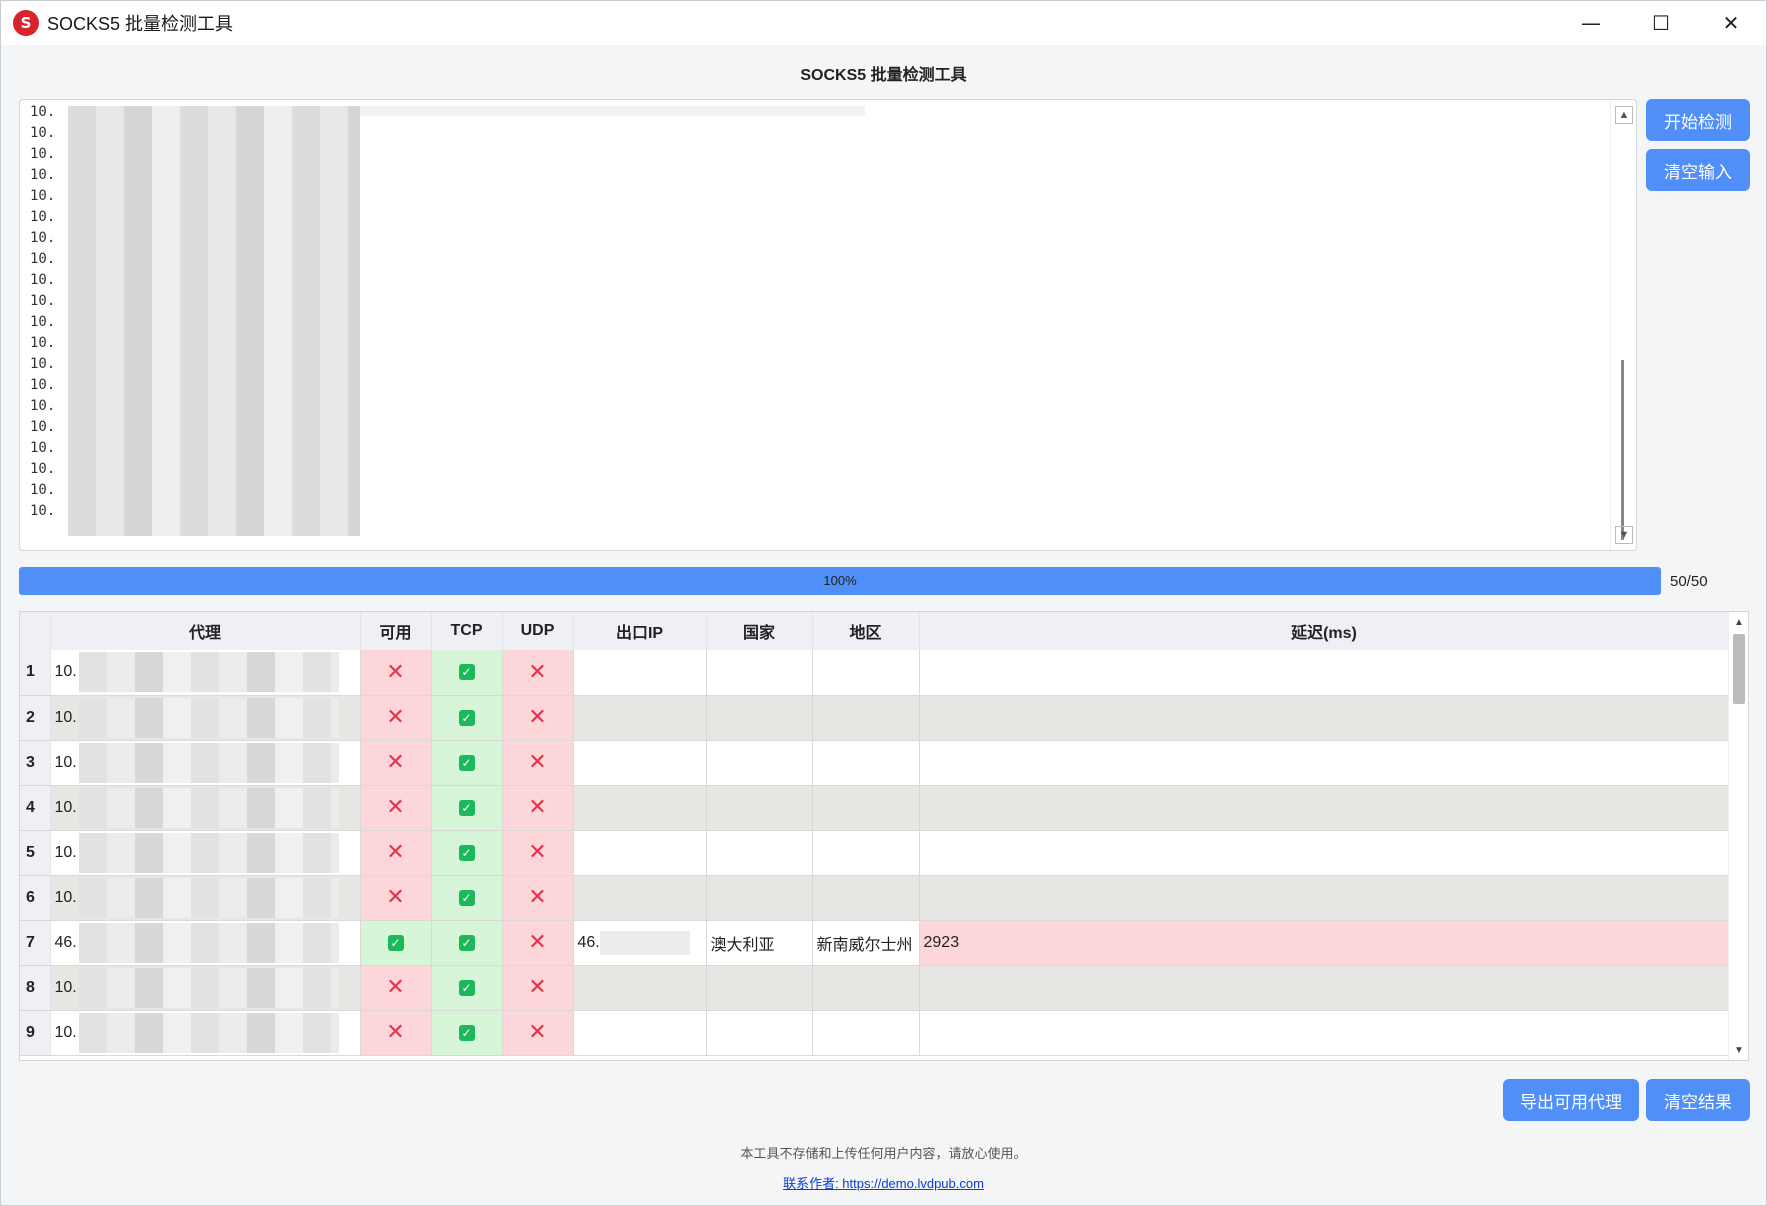 The height and width of the screenshot is (1206, 1767). Describe the element at coordinates (1738, 836) in the screenshot. I see `table-scrollbar: ▲ ▼` at that location.